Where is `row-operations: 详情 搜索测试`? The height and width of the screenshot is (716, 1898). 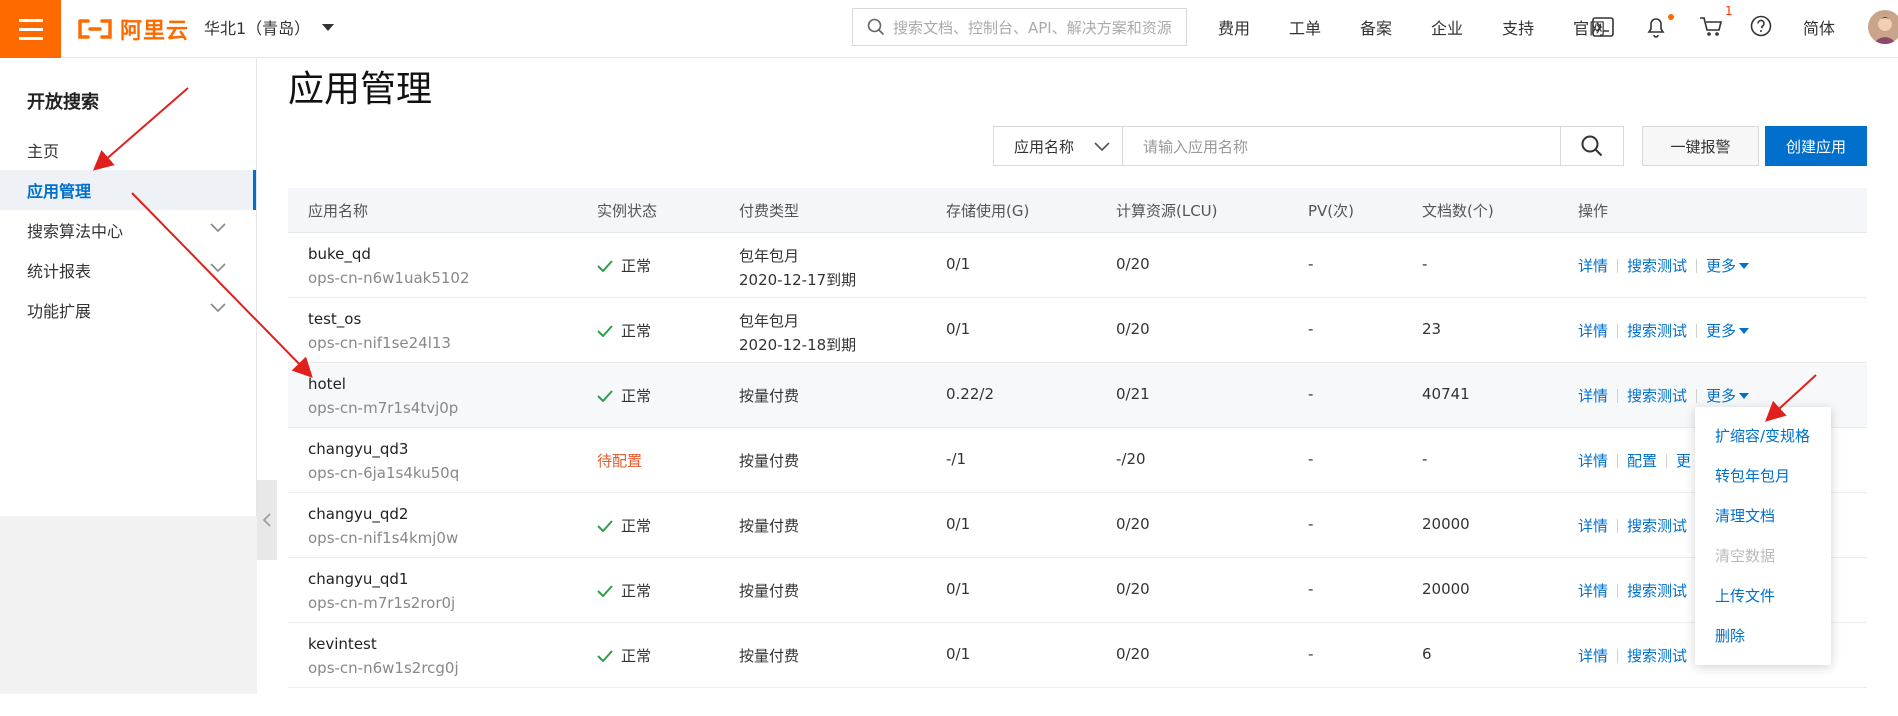 row-operations: 详情 搜索测试 is located at coordinates (1632, 655).